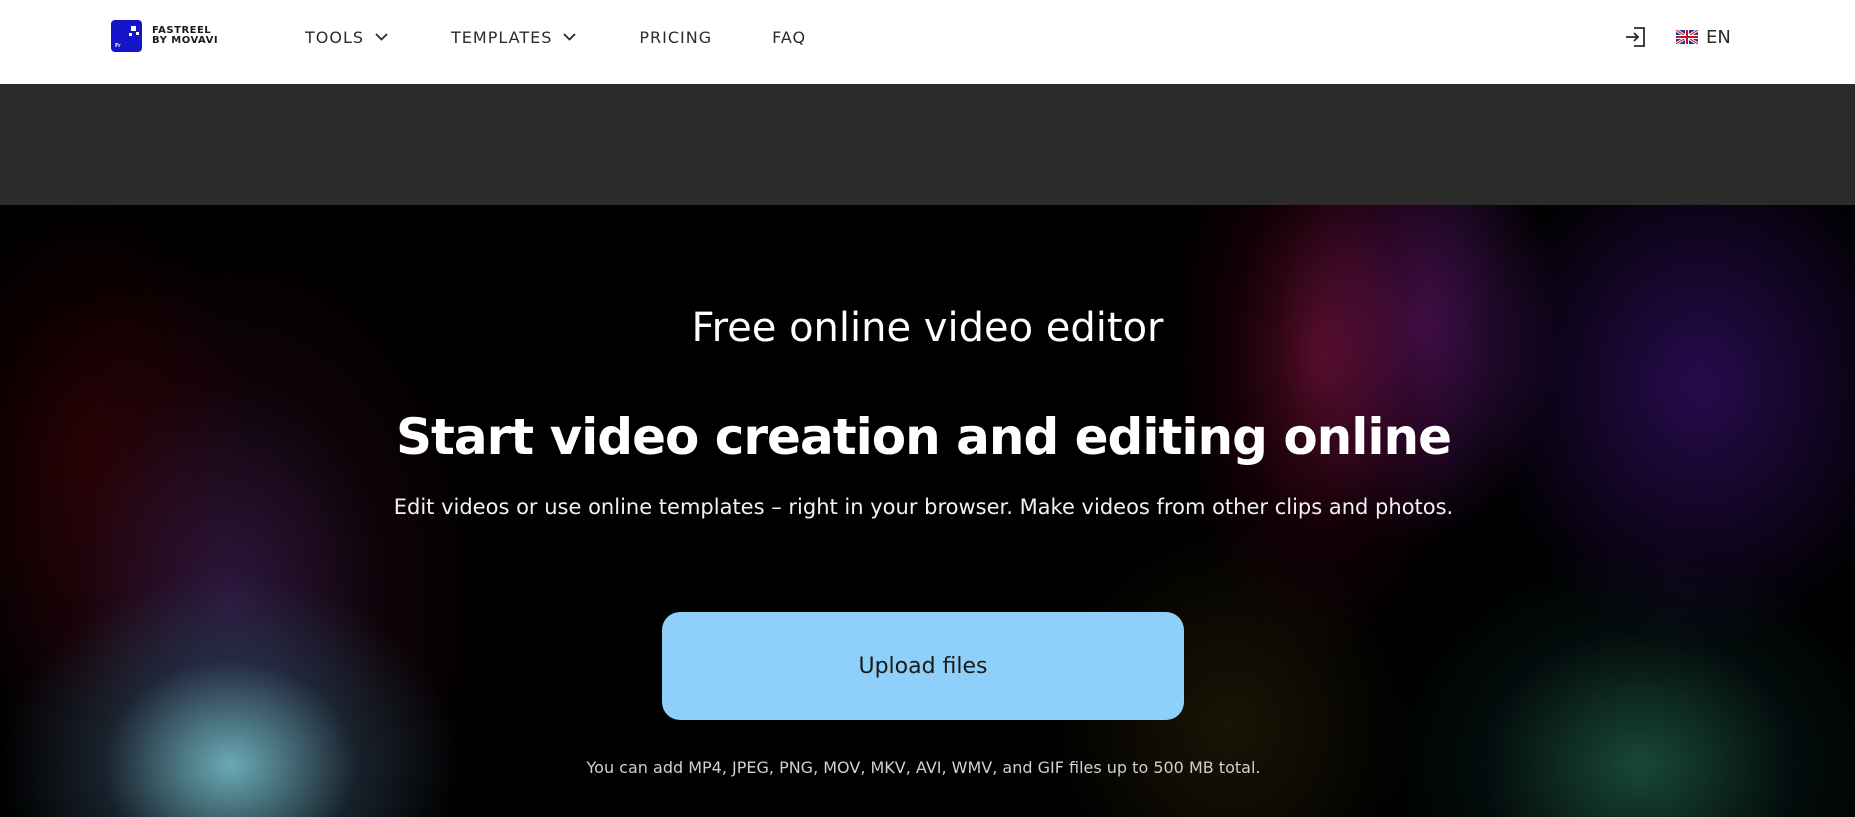  What do you see at coordinates (923, 437) in the screenshot?
I see `hero-title: Start video creation and editing online` at bounding box center [923, 437].